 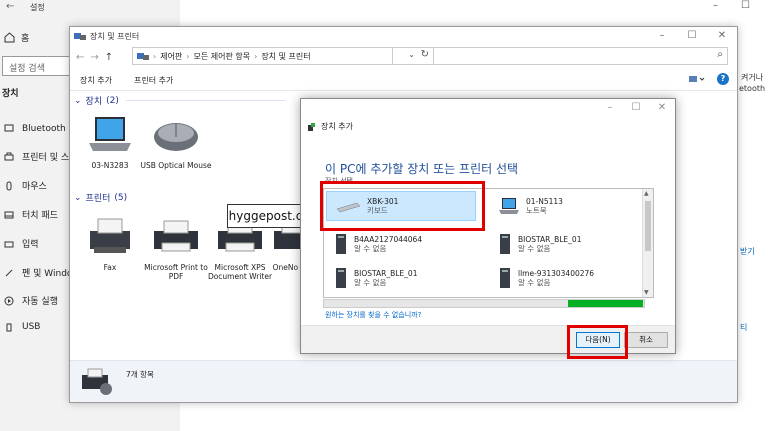 What do you see at coordinates (720, 54) in the screenshot?
I see `search-icon: ⌕` at bounding box center [720, 54].